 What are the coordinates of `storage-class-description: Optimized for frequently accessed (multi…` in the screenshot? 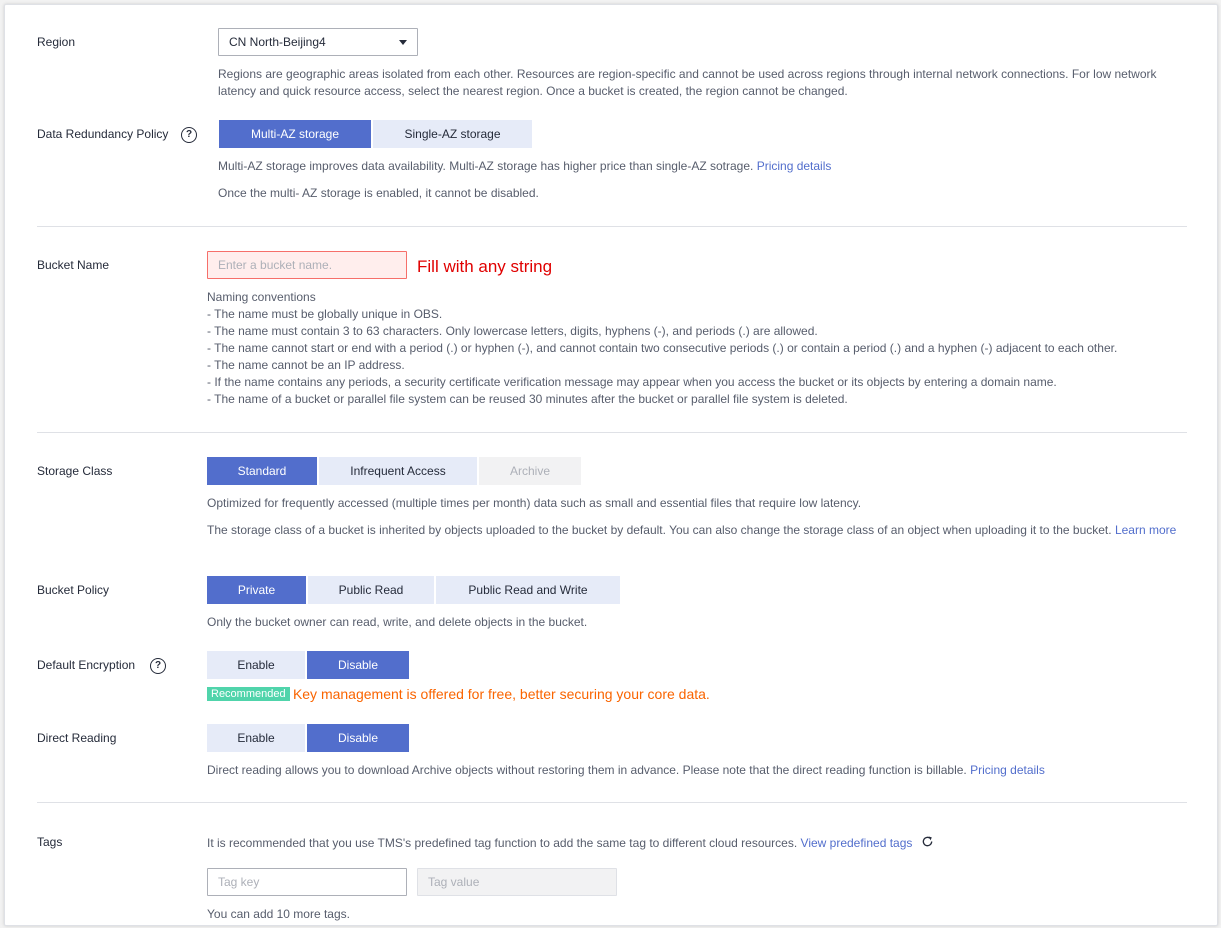 It's located at (534, 503).